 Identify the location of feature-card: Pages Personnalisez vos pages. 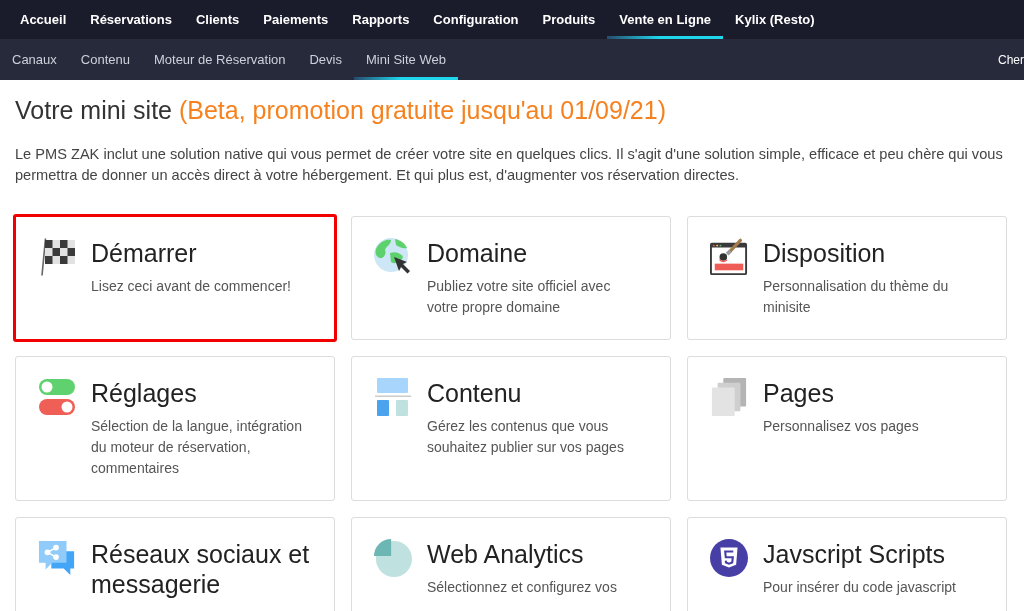
(847, 428).